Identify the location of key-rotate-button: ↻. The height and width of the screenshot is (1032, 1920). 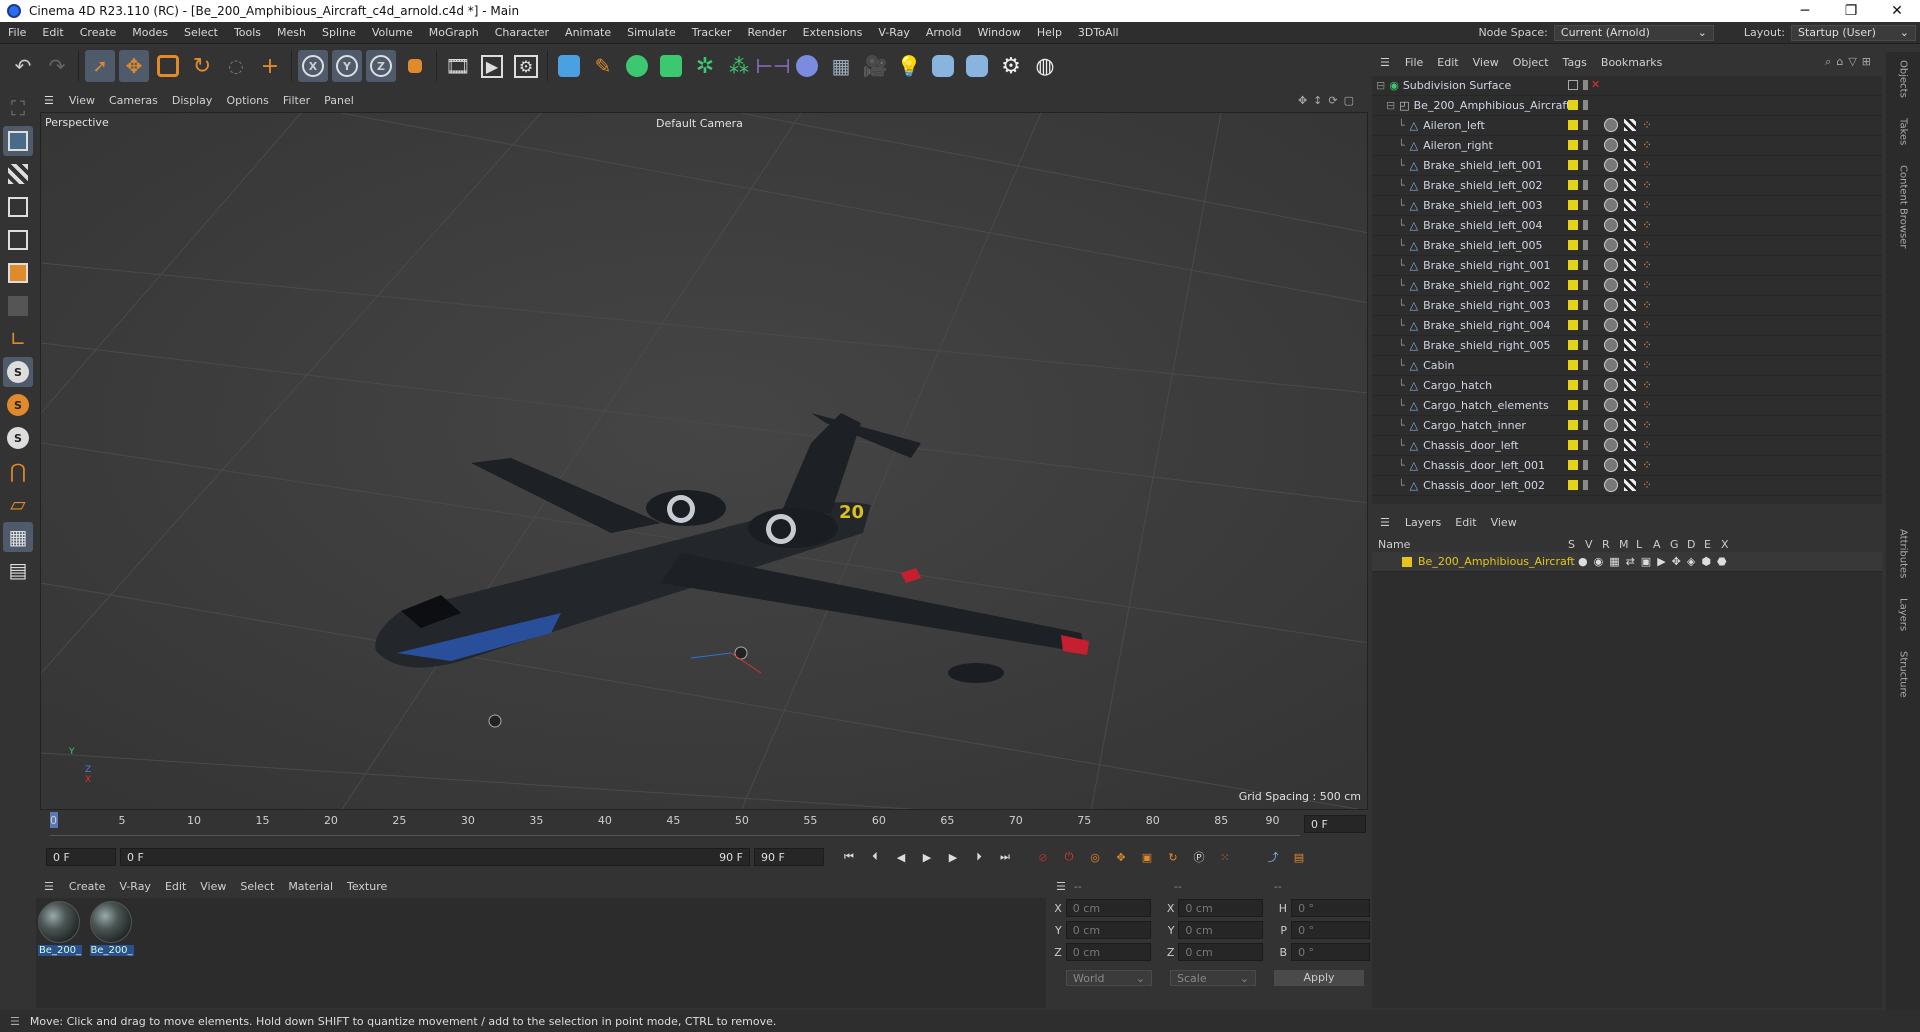
(1173, 857).